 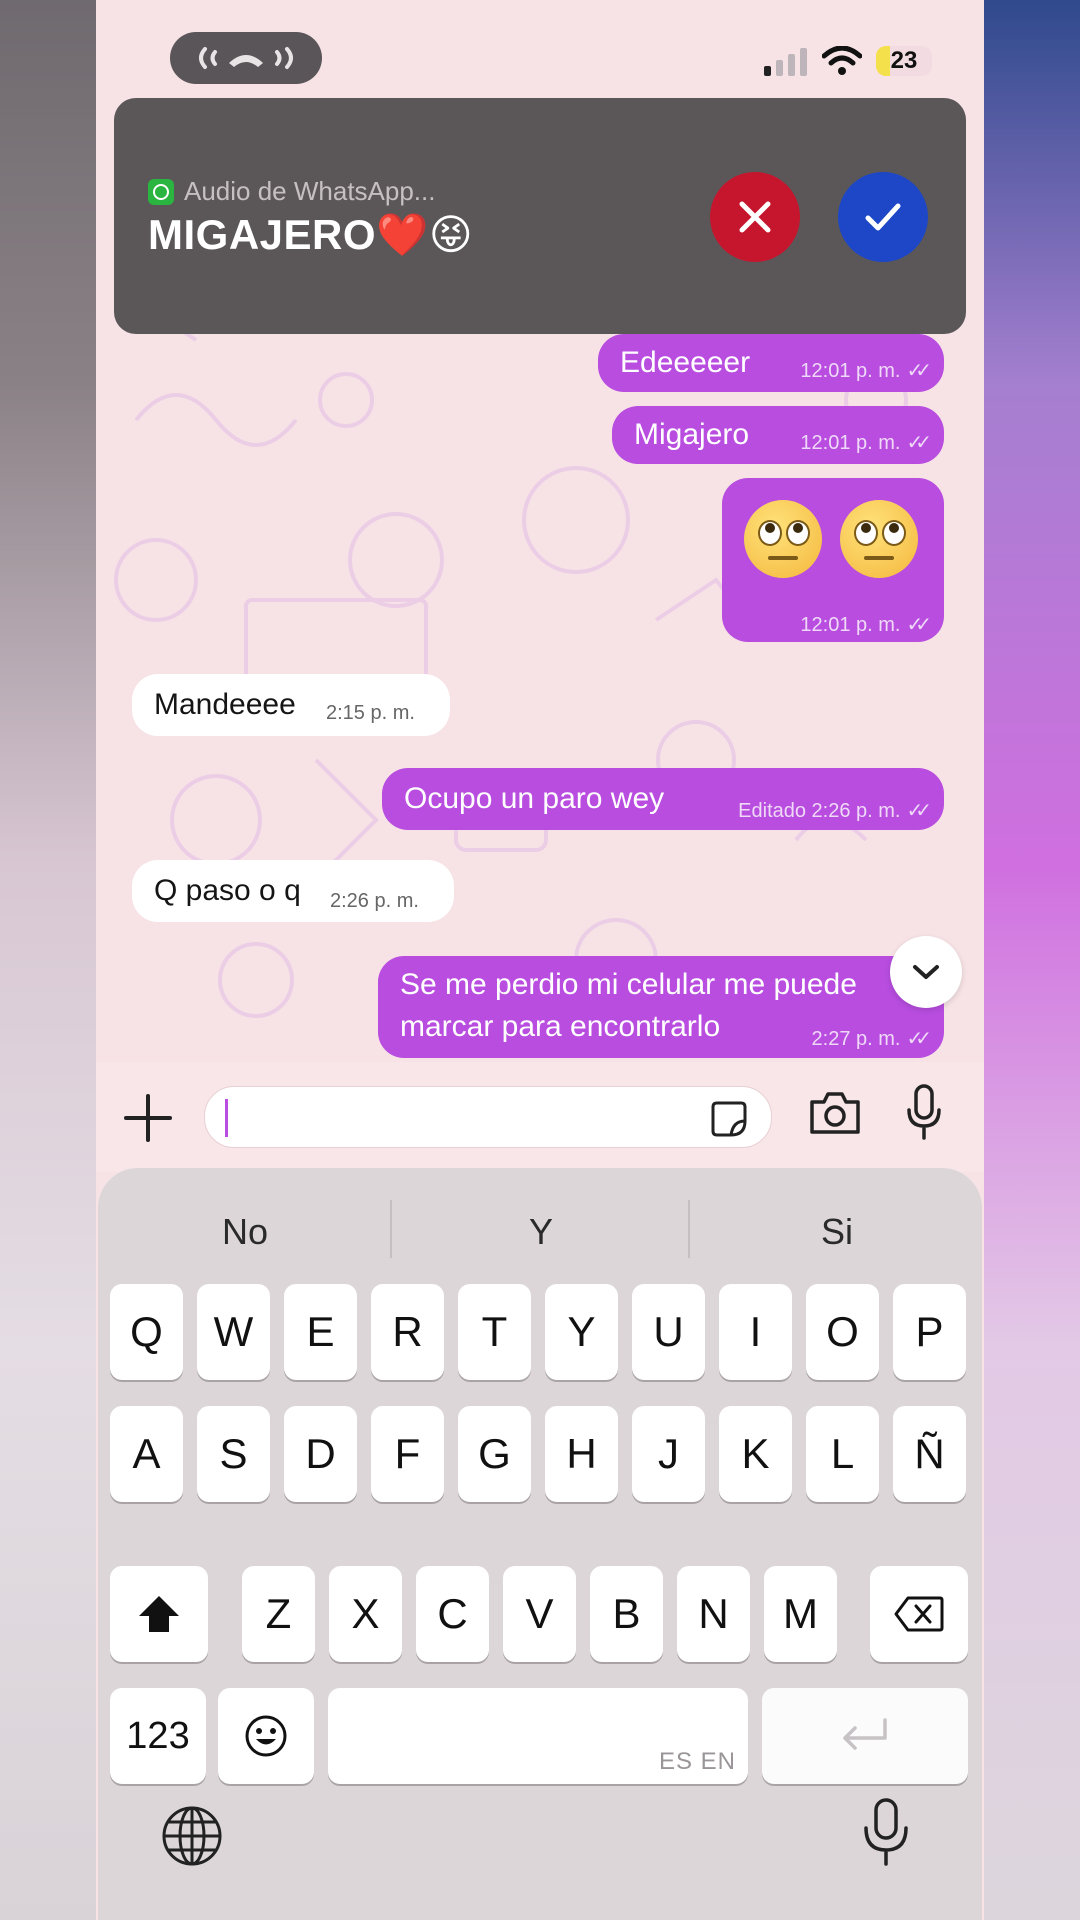 I want to click on return-key, so click(x=865, y=1736).